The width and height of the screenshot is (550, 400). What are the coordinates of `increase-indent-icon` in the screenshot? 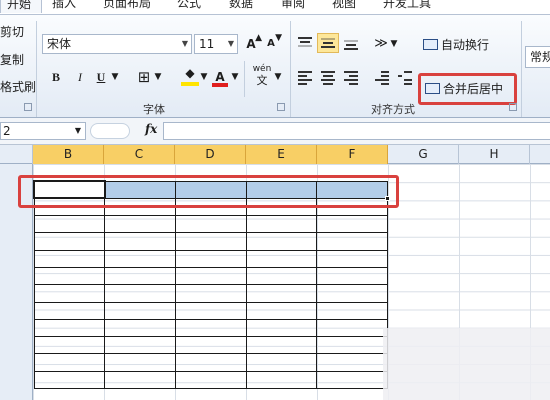 It's located at (405, 78).